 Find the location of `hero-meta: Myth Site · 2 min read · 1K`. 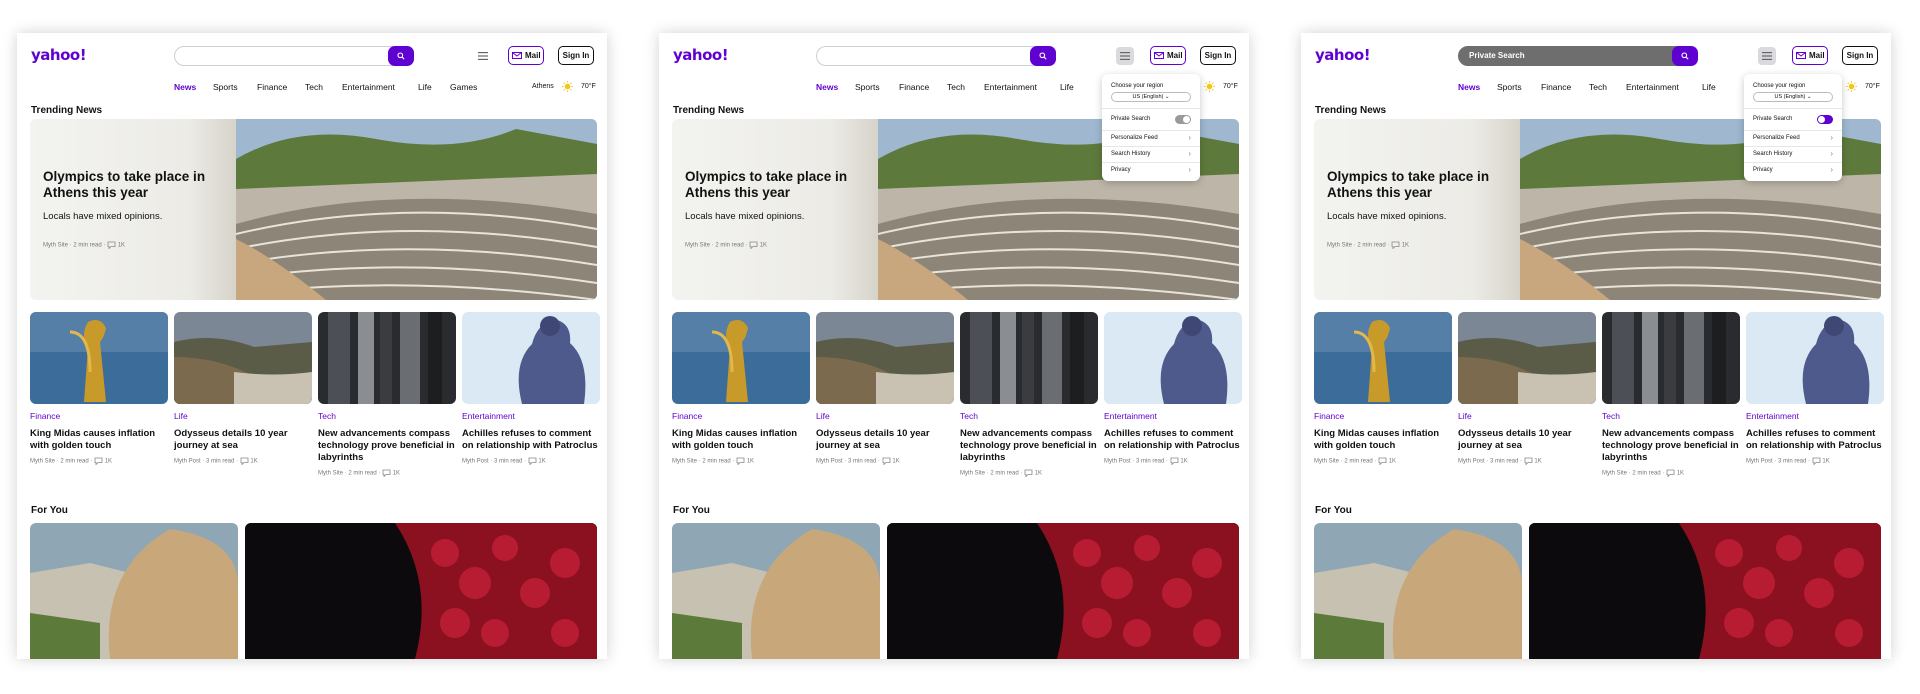

hero-meta: Myth Site · 2 min read · 1K is located at coordinates (726, 245).